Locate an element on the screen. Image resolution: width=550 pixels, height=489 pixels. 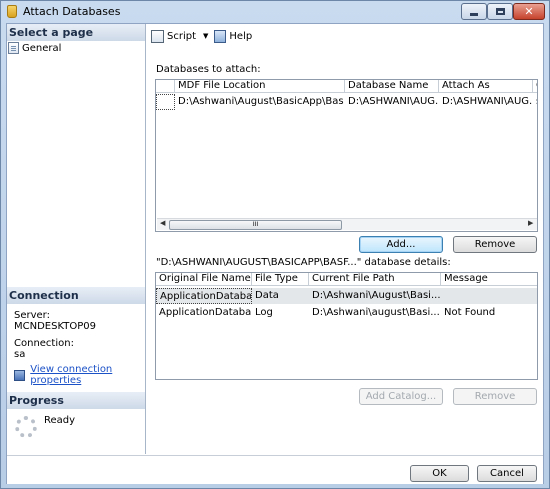
maximize-icon is located at coordinates (500, 11).